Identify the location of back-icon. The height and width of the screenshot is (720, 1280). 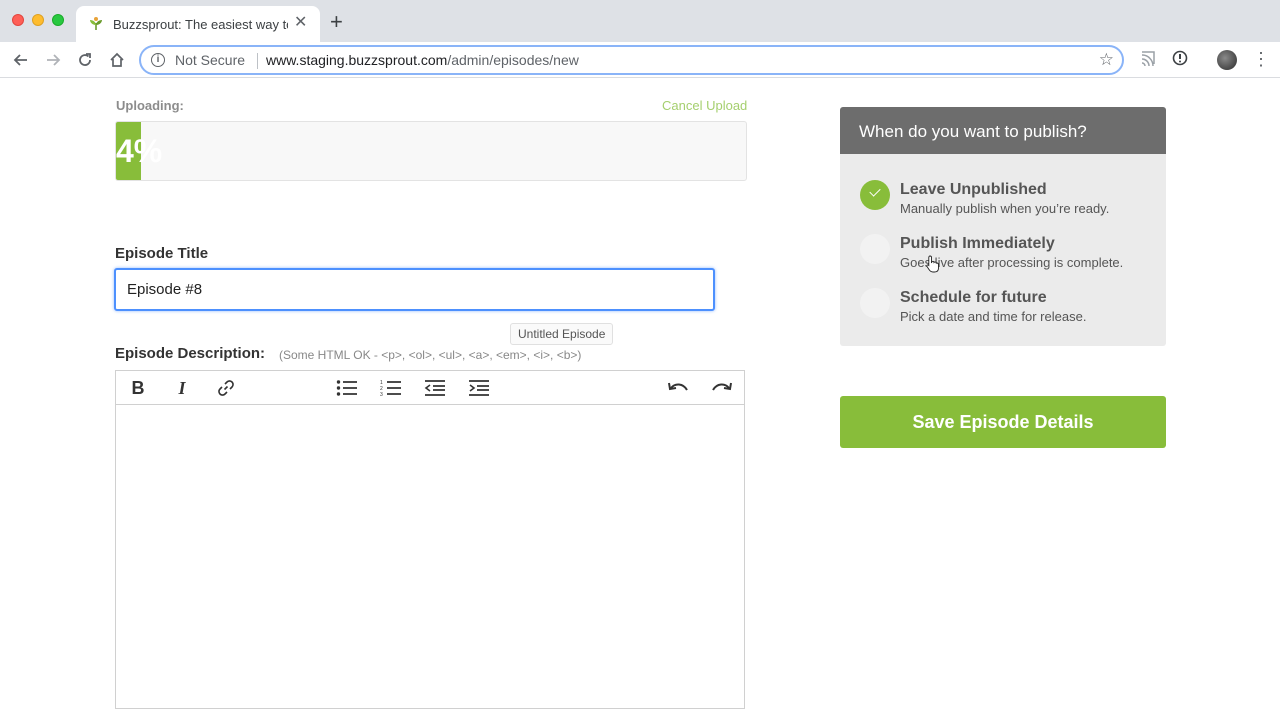
(21, 60).